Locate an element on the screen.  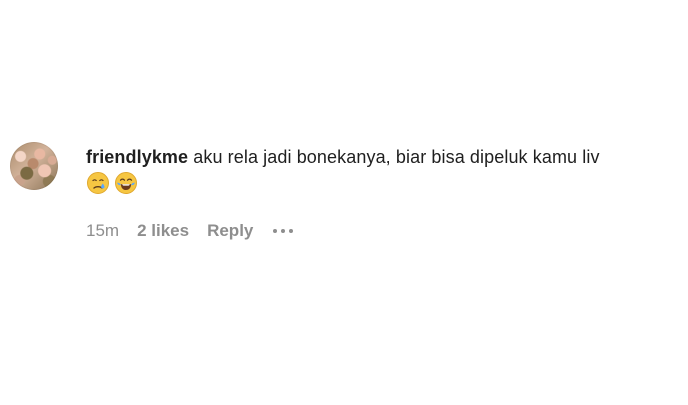
ellipsis-icon is located at coordinates (283, 231).